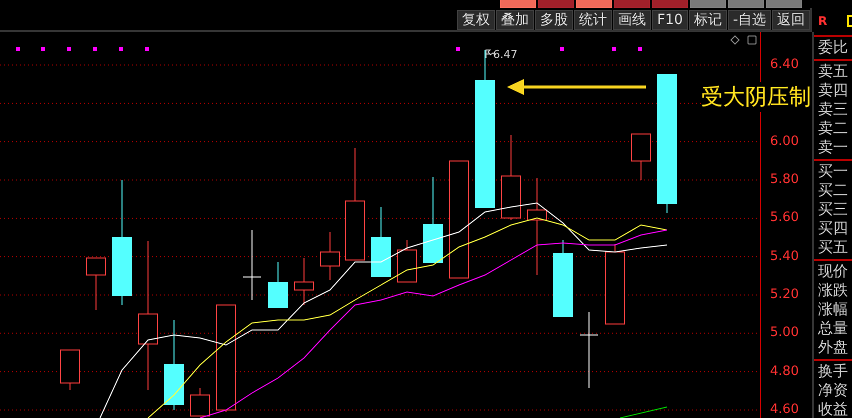 This screenshot has width=852, height=418. I want to click on status-label: R, so click(823, 21).